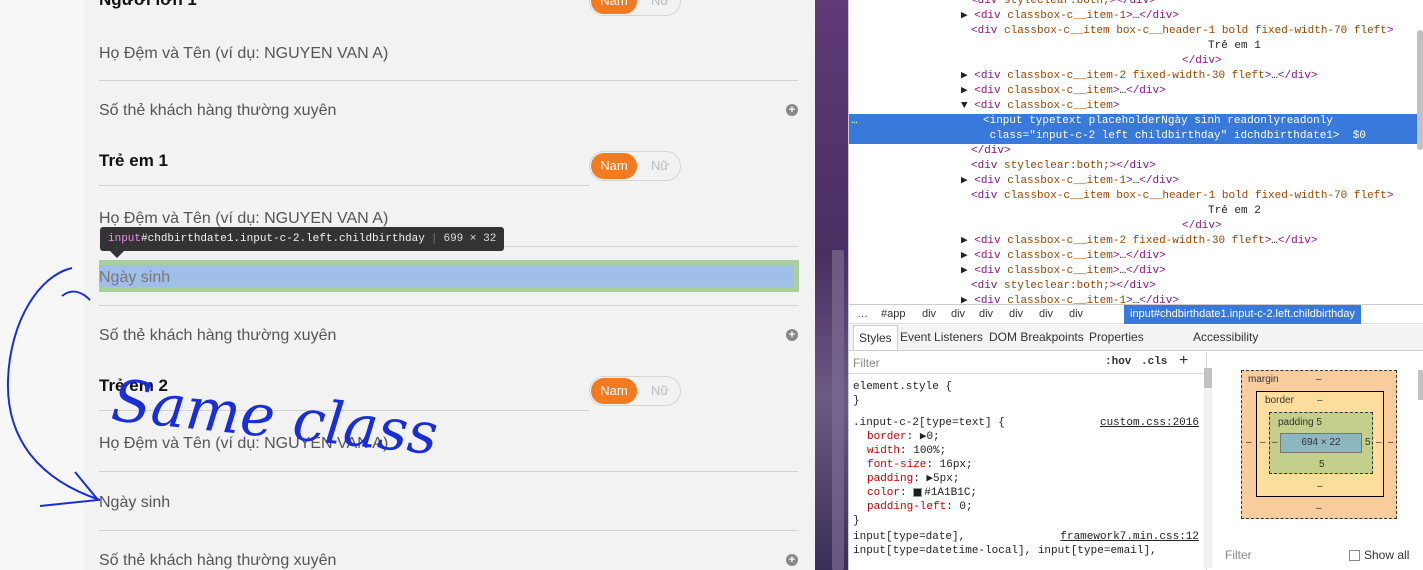 The image size is (1423, 570). I want to click on tab-dom-breakpoints: DOM Breakpoints, so click(1036, 337).